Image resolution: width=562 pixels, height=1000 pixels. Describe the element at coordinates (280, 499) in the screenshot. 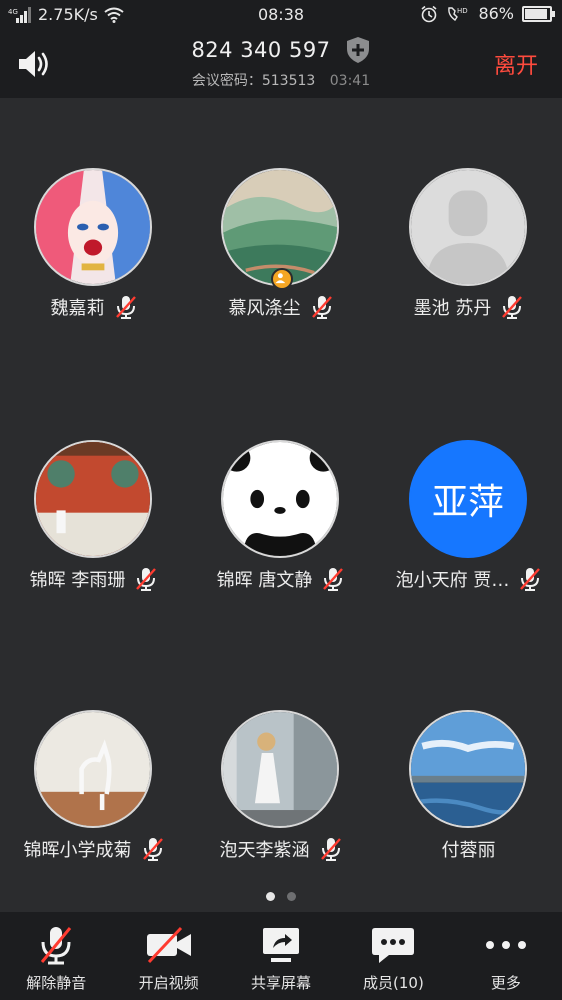

I see `avatar-panda-face` at that location.